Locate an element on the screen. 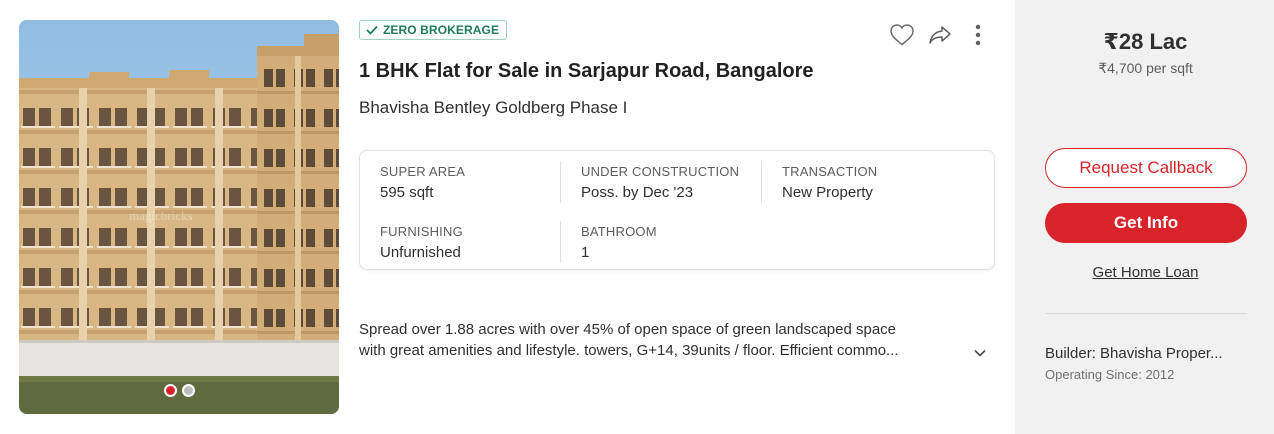  price: ₹28 Lac is located at coordinates (1145, 41).